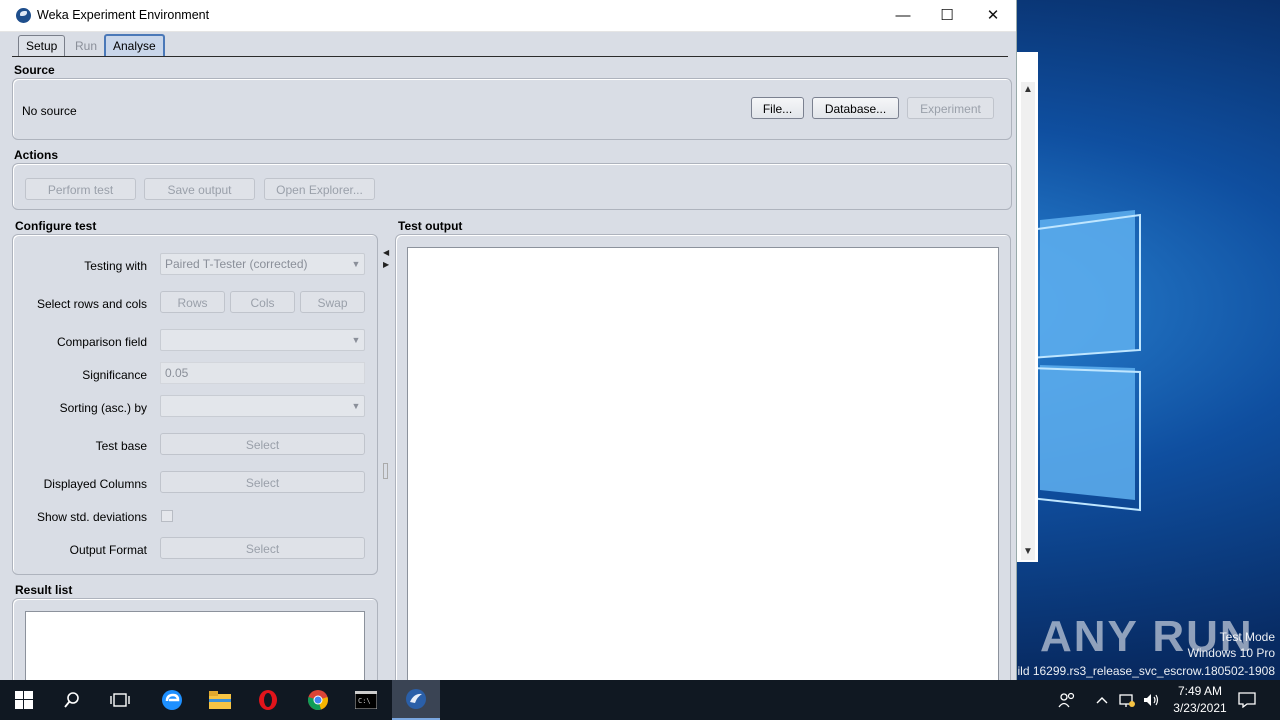  Describe the element at coordinates (262, 340) in the screenshot. I see `comparison-field-select: ▼` at that location.